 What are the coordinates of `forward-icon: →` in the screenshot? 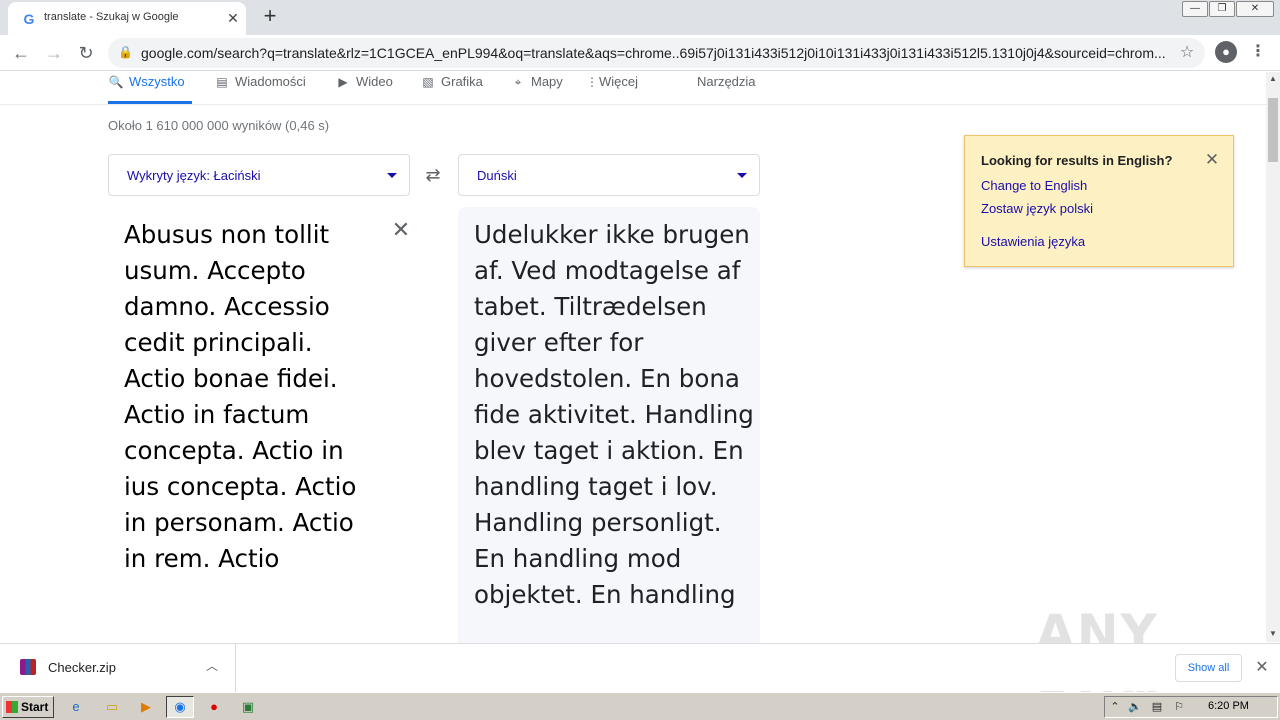 It's located at (54, 53).